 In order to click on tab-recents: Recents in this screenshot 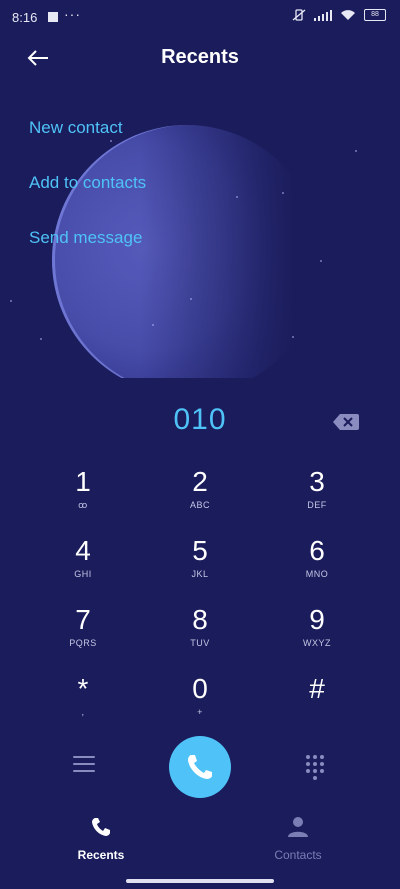, I will do `click(101, 838)`.